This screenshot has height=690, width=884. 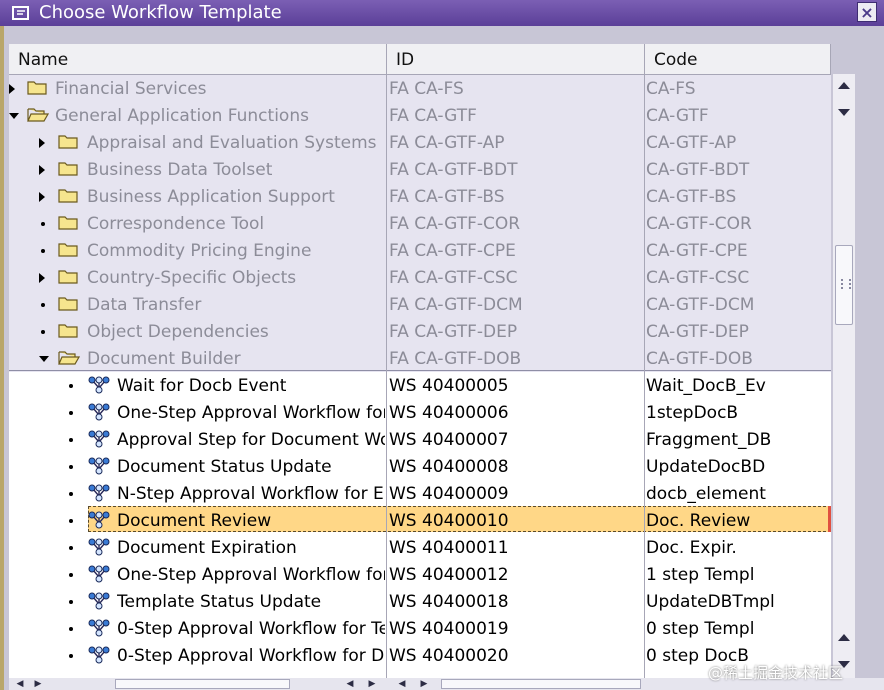 I want to click on arrow-up-icon, so click(x=844, y=85).